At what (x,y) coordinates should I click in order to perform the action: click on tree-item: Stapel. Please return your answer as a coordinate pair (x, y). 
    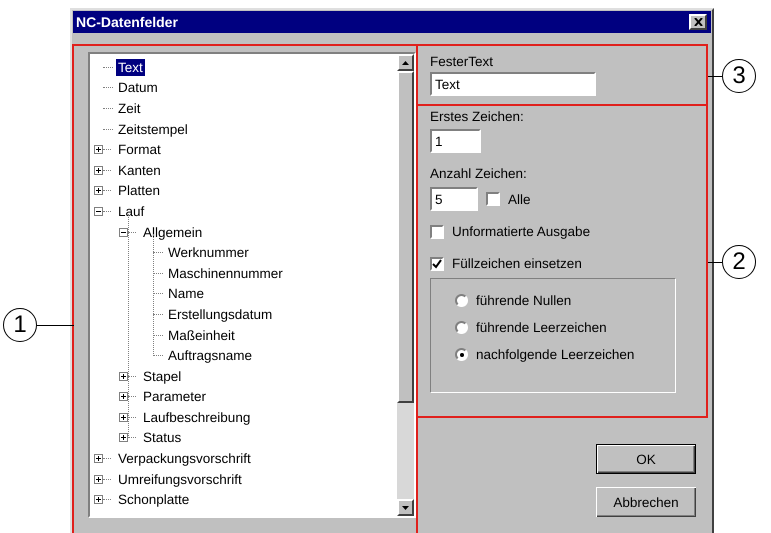
    Looking at the image, I should click on (162, 376).